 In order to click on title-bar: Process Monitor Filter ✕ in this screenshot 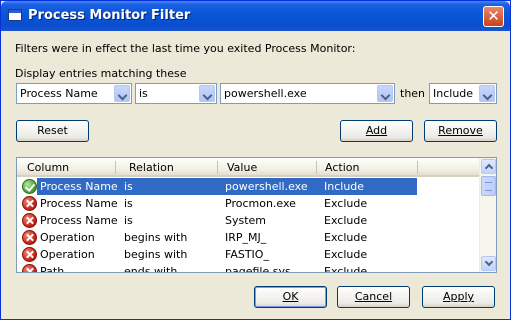, I will do `click(255, 16)`.